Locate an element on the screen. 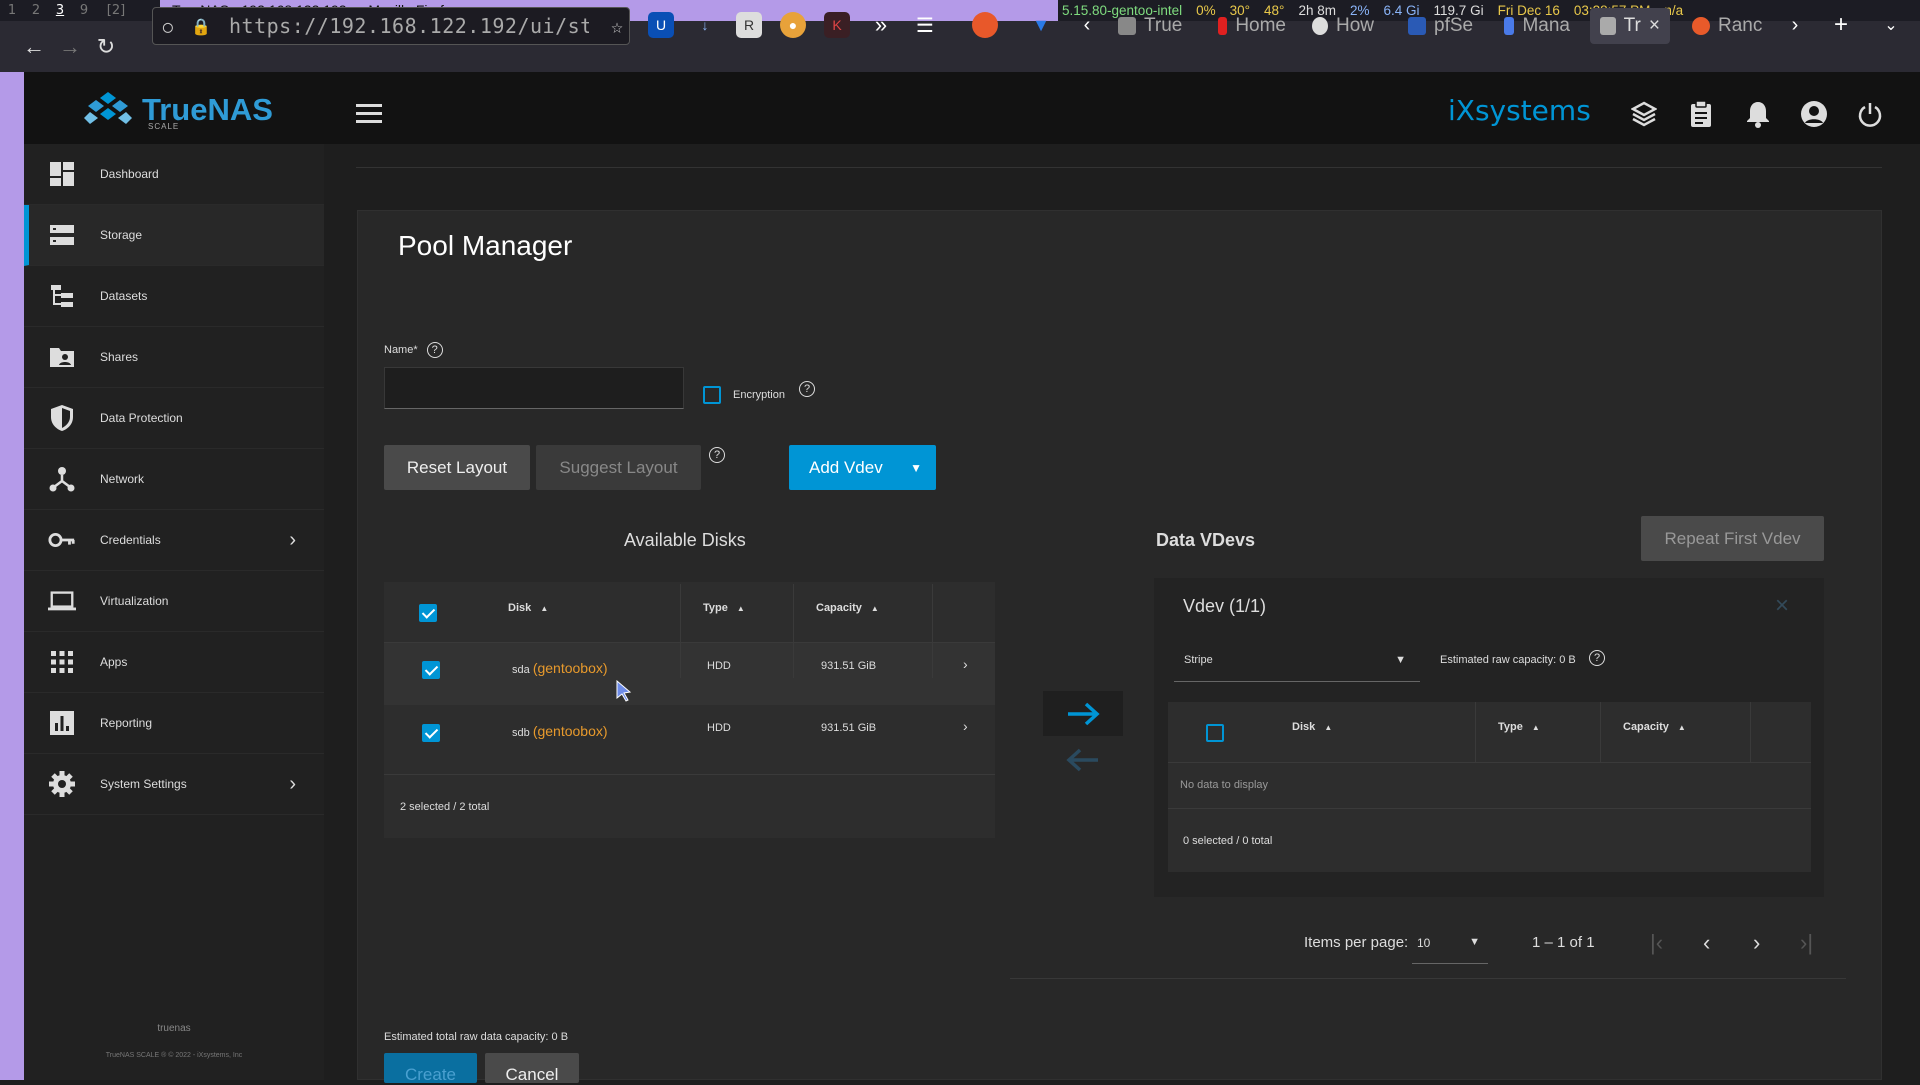  workspace-9: 9 is located at coordinates (84, 10).